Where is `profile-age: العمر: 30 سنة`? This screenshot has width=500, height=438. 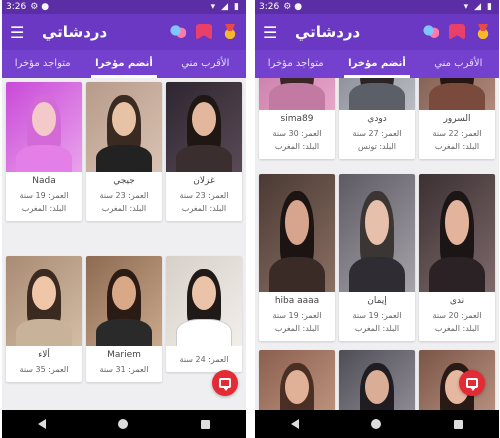
profile-age: العمر: 30 سنة is located at coordinates (297, 133).